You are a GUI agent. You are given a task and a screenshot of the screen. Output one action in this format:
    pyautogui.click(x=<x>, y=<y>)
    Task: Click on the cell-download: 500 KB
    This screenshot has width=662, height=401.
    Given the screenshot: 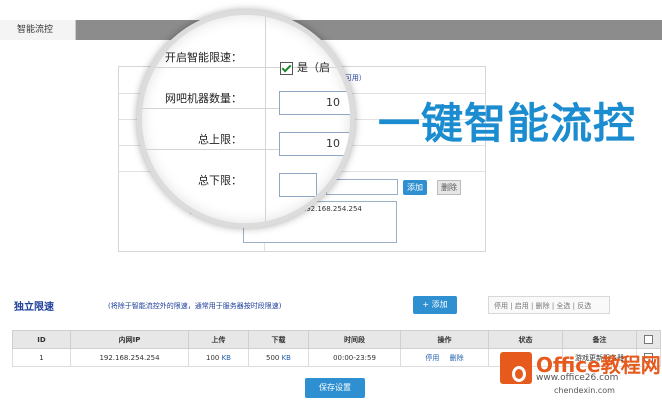 What is the action you would take?
    pyautogui.click(x=278, y=357)
    